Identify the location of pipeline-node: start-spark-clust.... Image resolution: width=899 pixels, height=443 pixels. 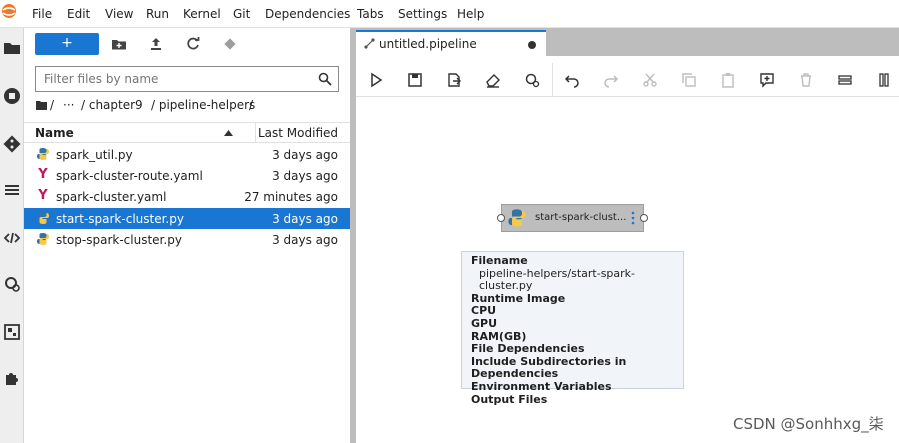
(572, 218).